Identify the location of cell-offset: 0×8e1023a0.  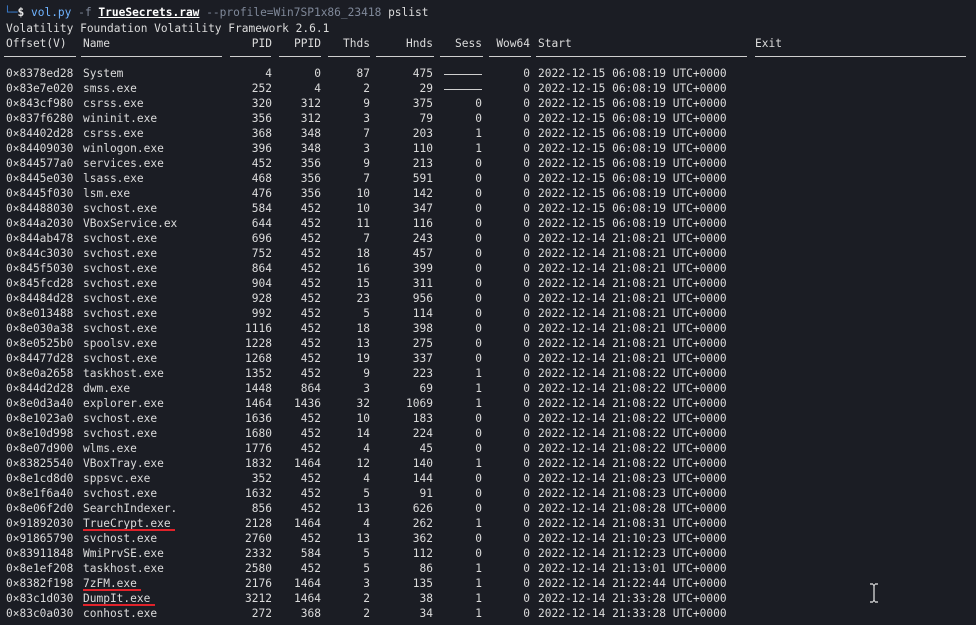
(40, 418).